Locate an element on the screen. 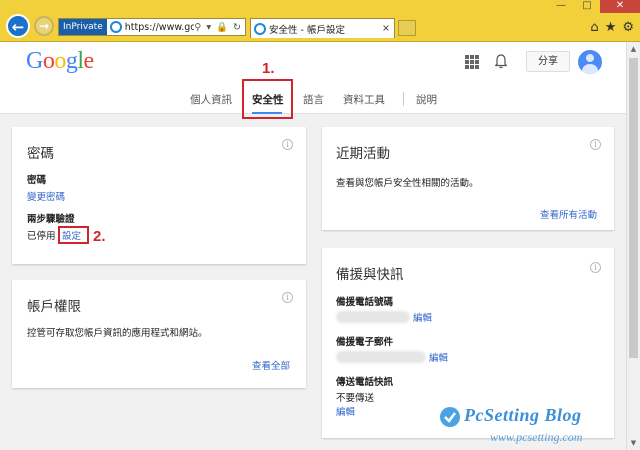 The width and height of the screenshot is (640, 450). step-2-label: 2. is located at coordinates (99, 236).